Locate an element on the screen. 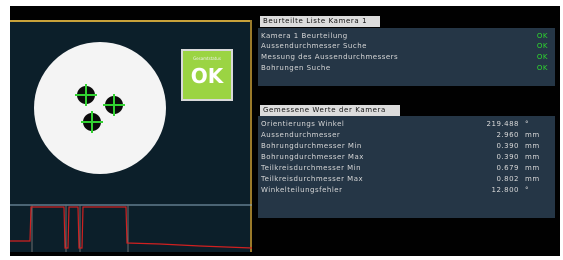 The height and width of the screenshot is (260, 563). measurement-value: 0.802 is located at coordinates (507, 179).